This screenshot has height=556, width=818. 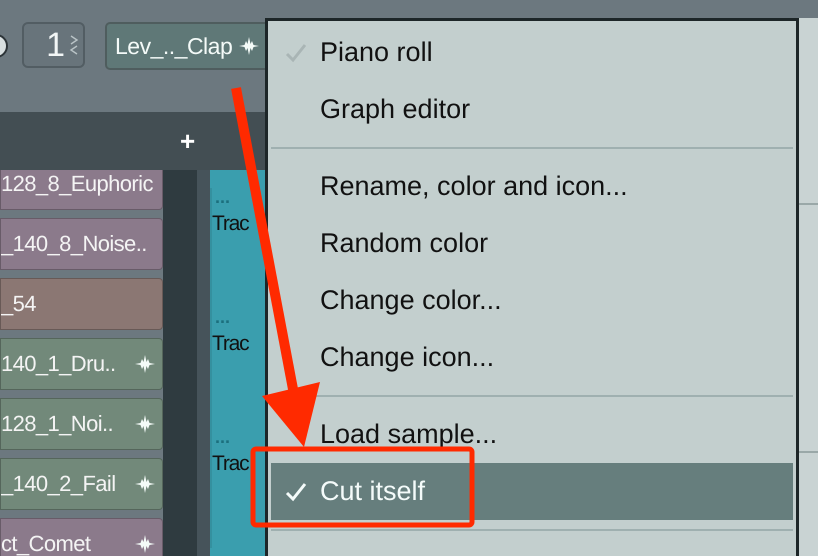 What do you see at coordinates (5, 46) in the screenshot?
I see `knob-icon` at bounding box center [5, 46].